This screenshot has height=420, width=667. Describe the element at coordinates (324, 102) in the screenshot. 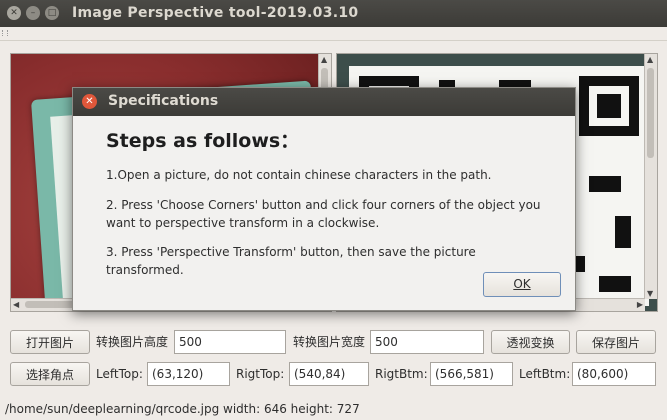

I see `dialog-titlebar: ✕ Specifications` at that location.